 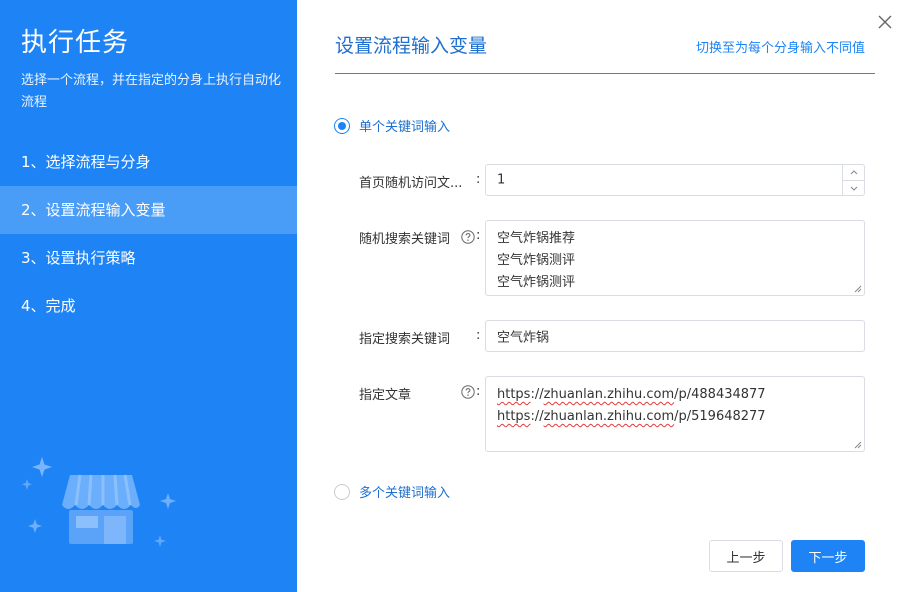 What do you see at coordinates (342, 125) in the screenshot?
I see `radio-button-checked` at bounding box center [342, 125].